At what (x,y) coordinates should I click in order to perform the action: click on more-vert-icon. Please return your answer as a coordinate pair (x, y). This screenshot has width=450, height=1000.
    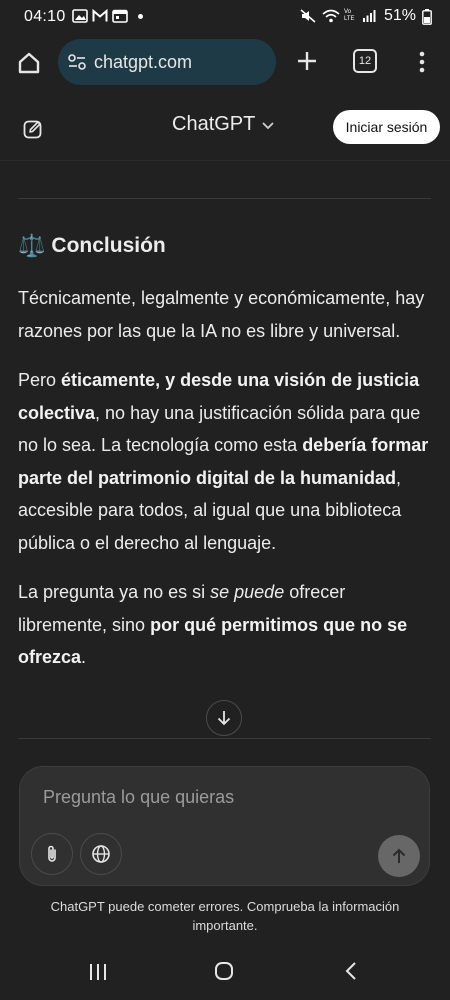
    Looking at the image, I should click on (422, 62).